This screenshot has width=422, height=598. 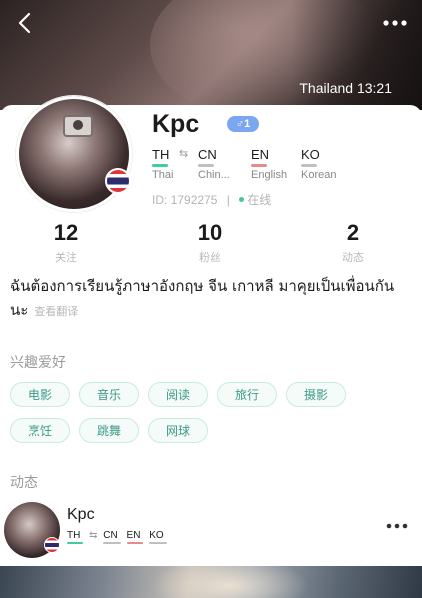 I want to click on interest-tag: 阅读, so click(x=178, y=394).